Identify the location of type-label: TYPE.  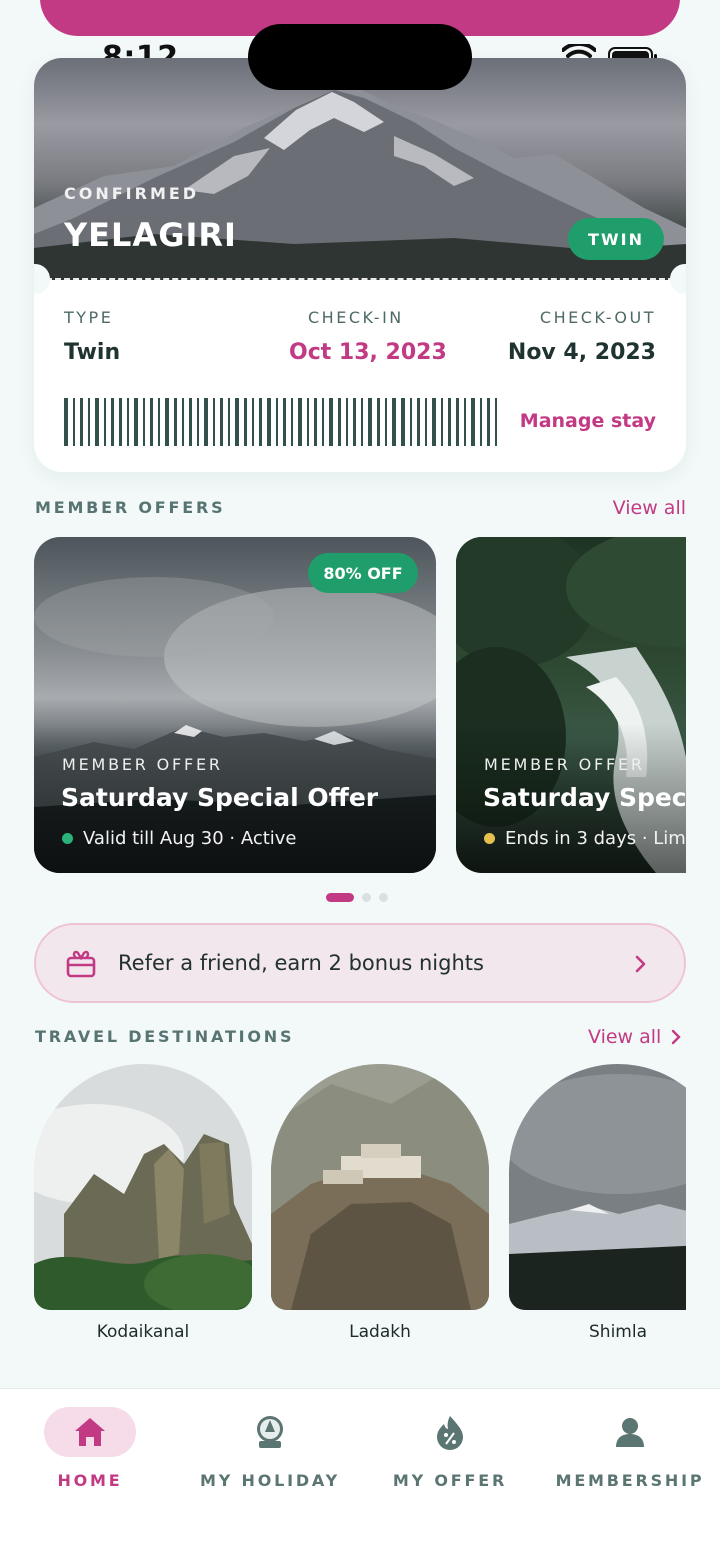
(89, 317).